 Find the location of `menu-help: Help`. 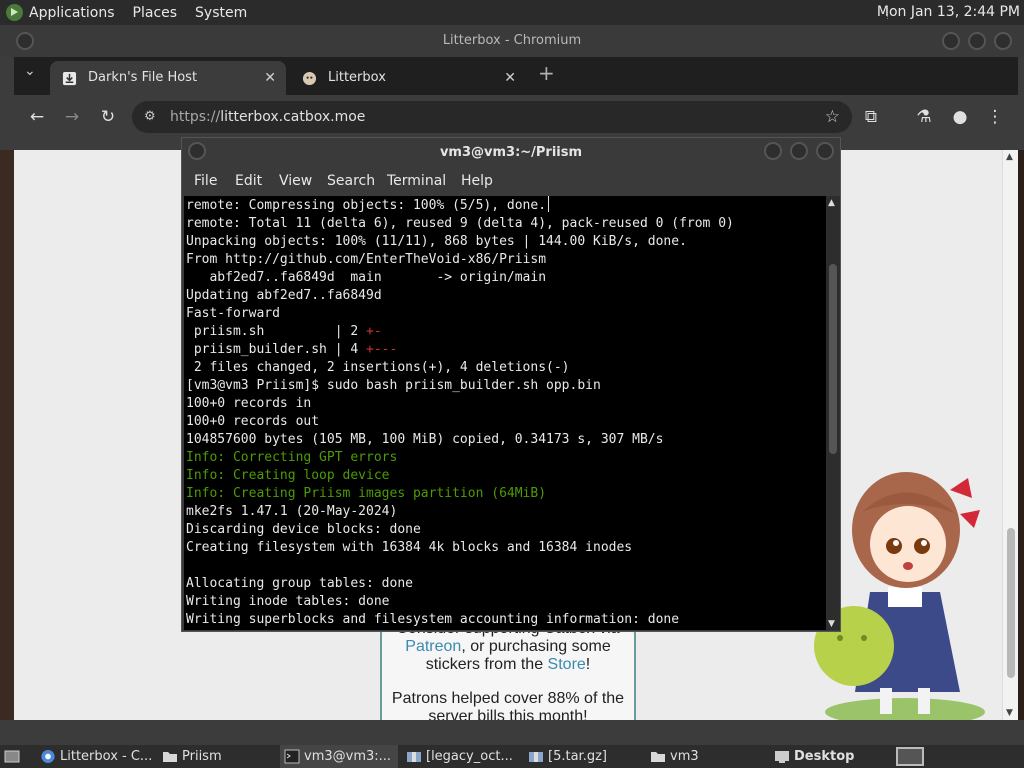

menu-help: Help is located at coordinates (477, 181).